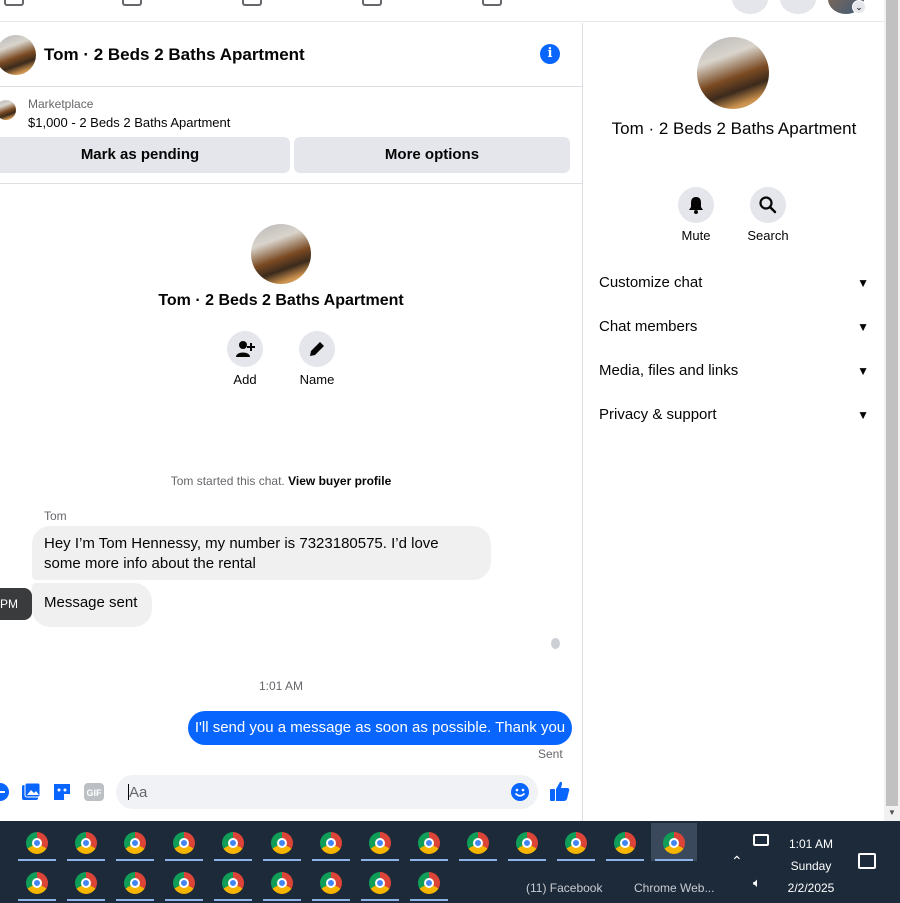  Describe the element at coordinates (372, 3) in the screenshot. I see `groups-icon` at that location.